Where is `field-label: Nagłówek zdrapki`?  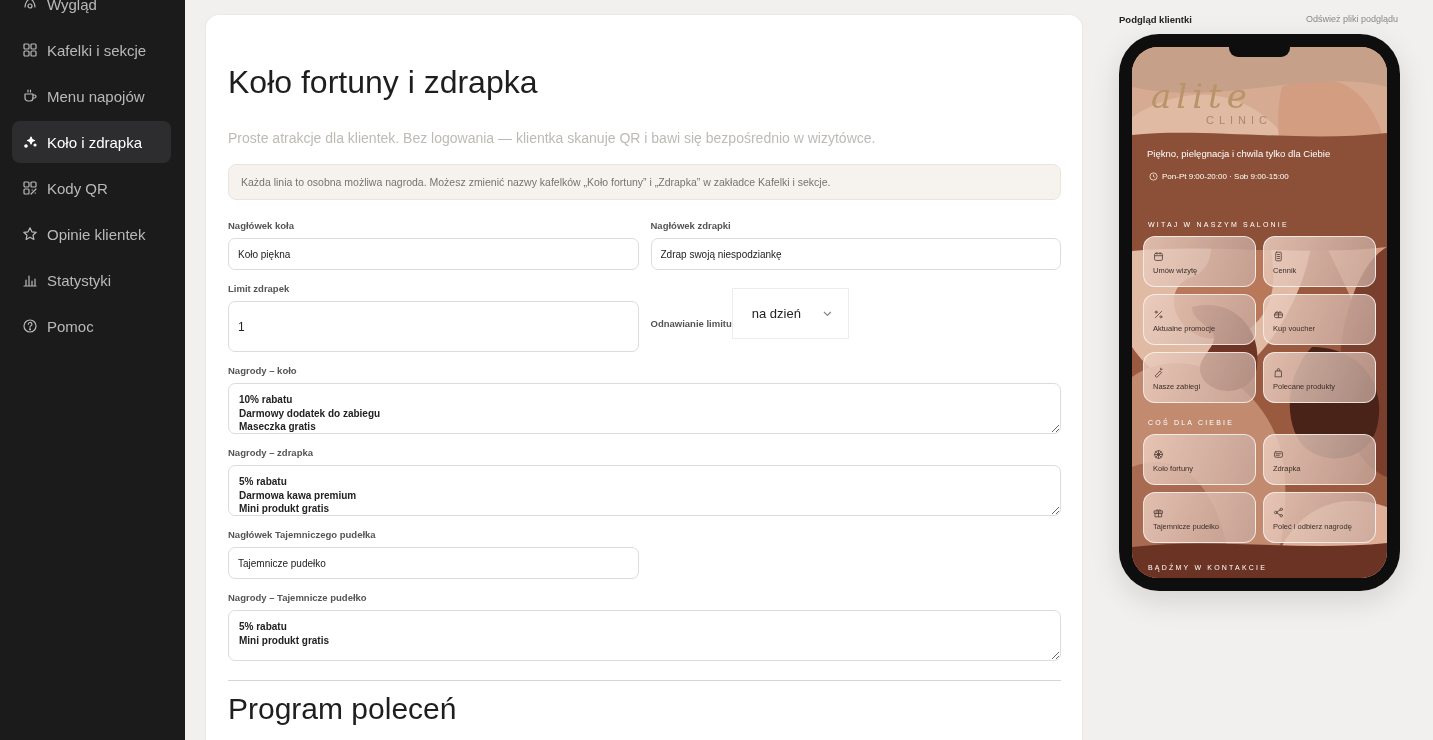
field-label: Nagłówek zdrapki is located at coordinates (690, 225).